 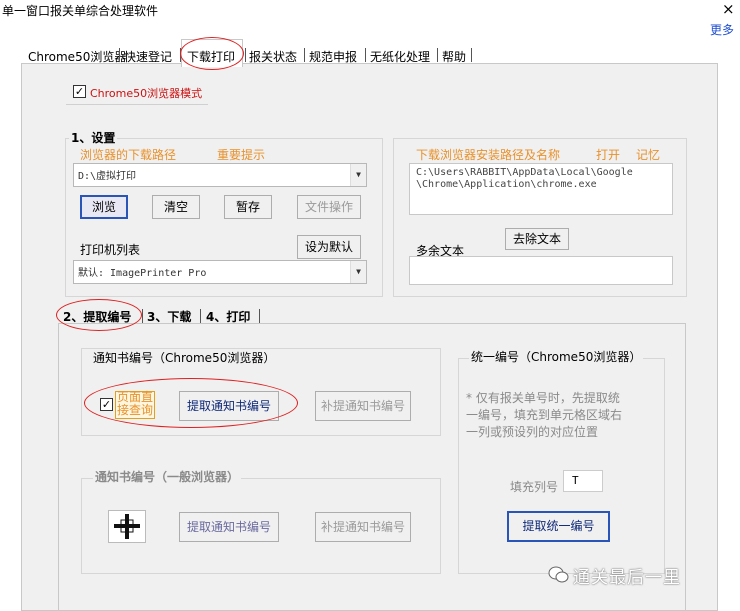 What do you see at coordinates (329, 207) in the screenshot?
I see `file-operations-button: 文件操作` at bounding box center [329, 207].